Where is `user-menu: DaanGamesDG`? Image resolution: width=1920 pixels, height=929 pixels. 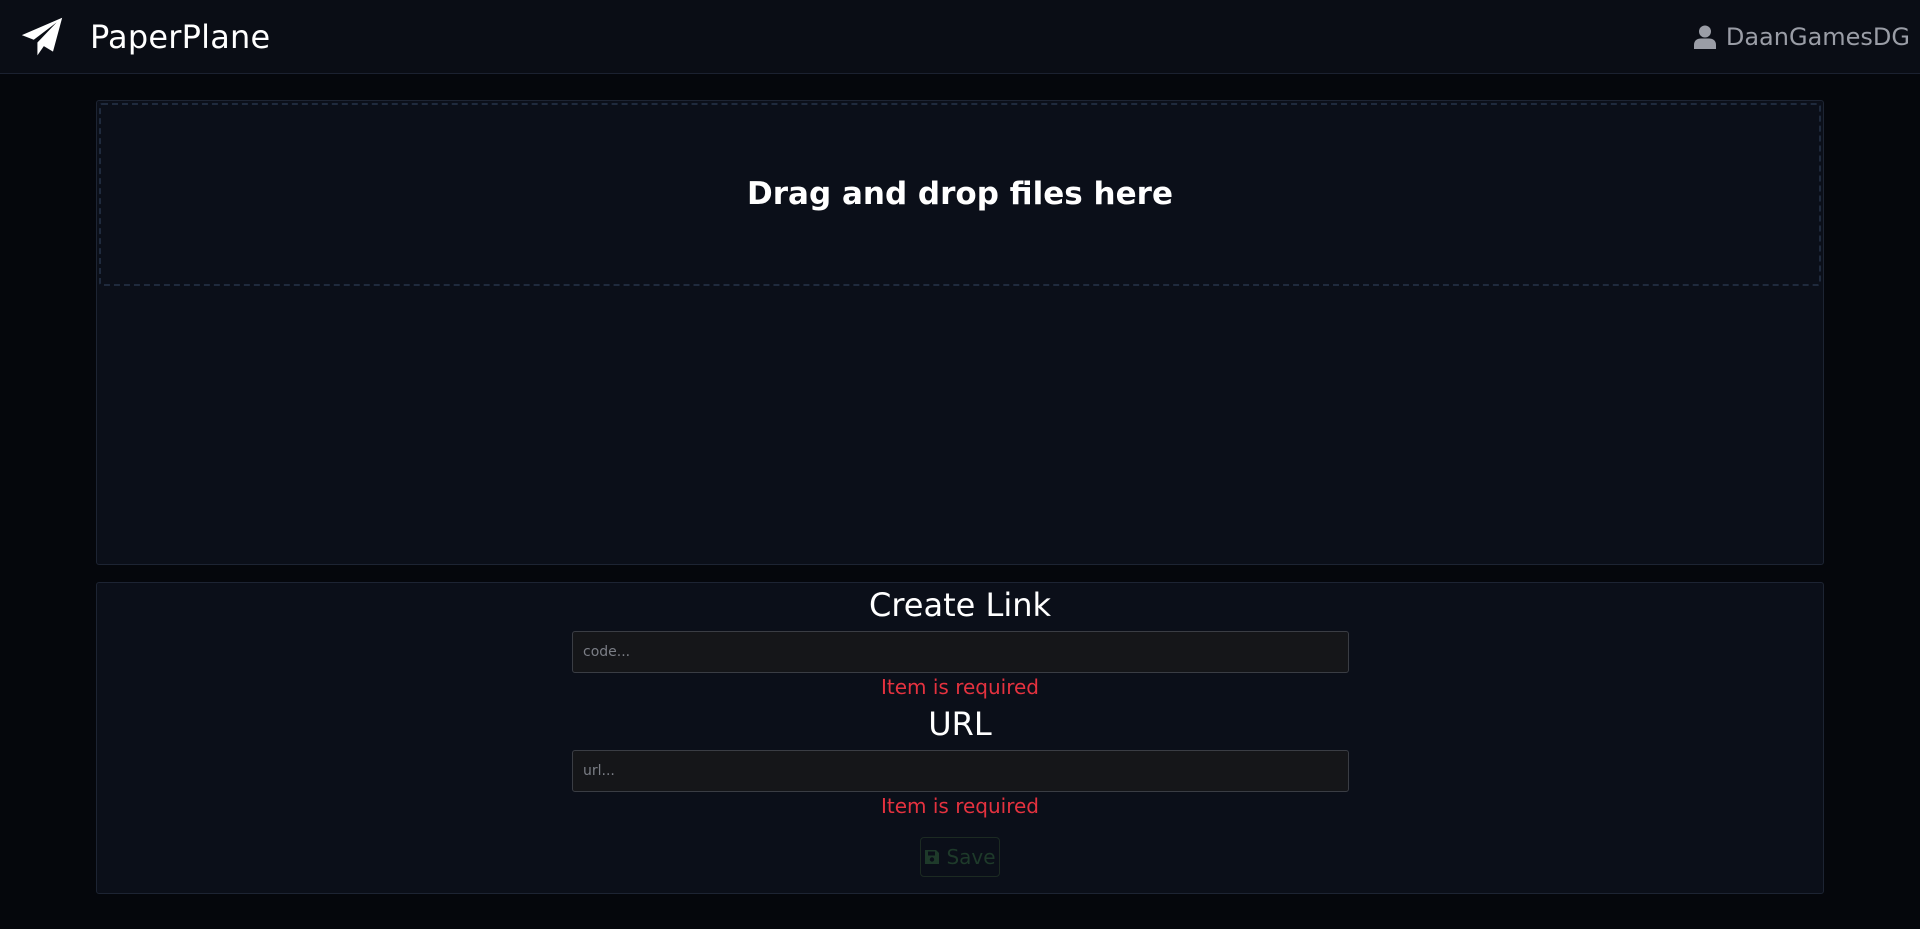
user-menu: DaanGamesDG is located at coordinates (1801, 37).